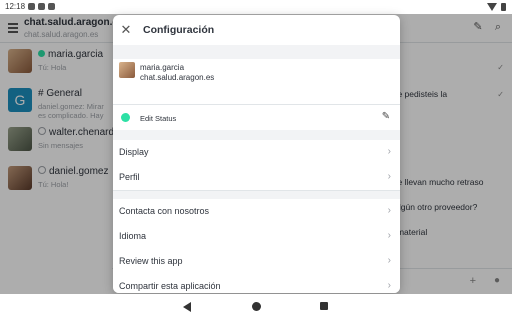 The width and height of the screenshot is (512, 320). What do you see at coordinates (492, 7) in the screenshot?
I see `wifi-icon` at bounding box center [492, 7].